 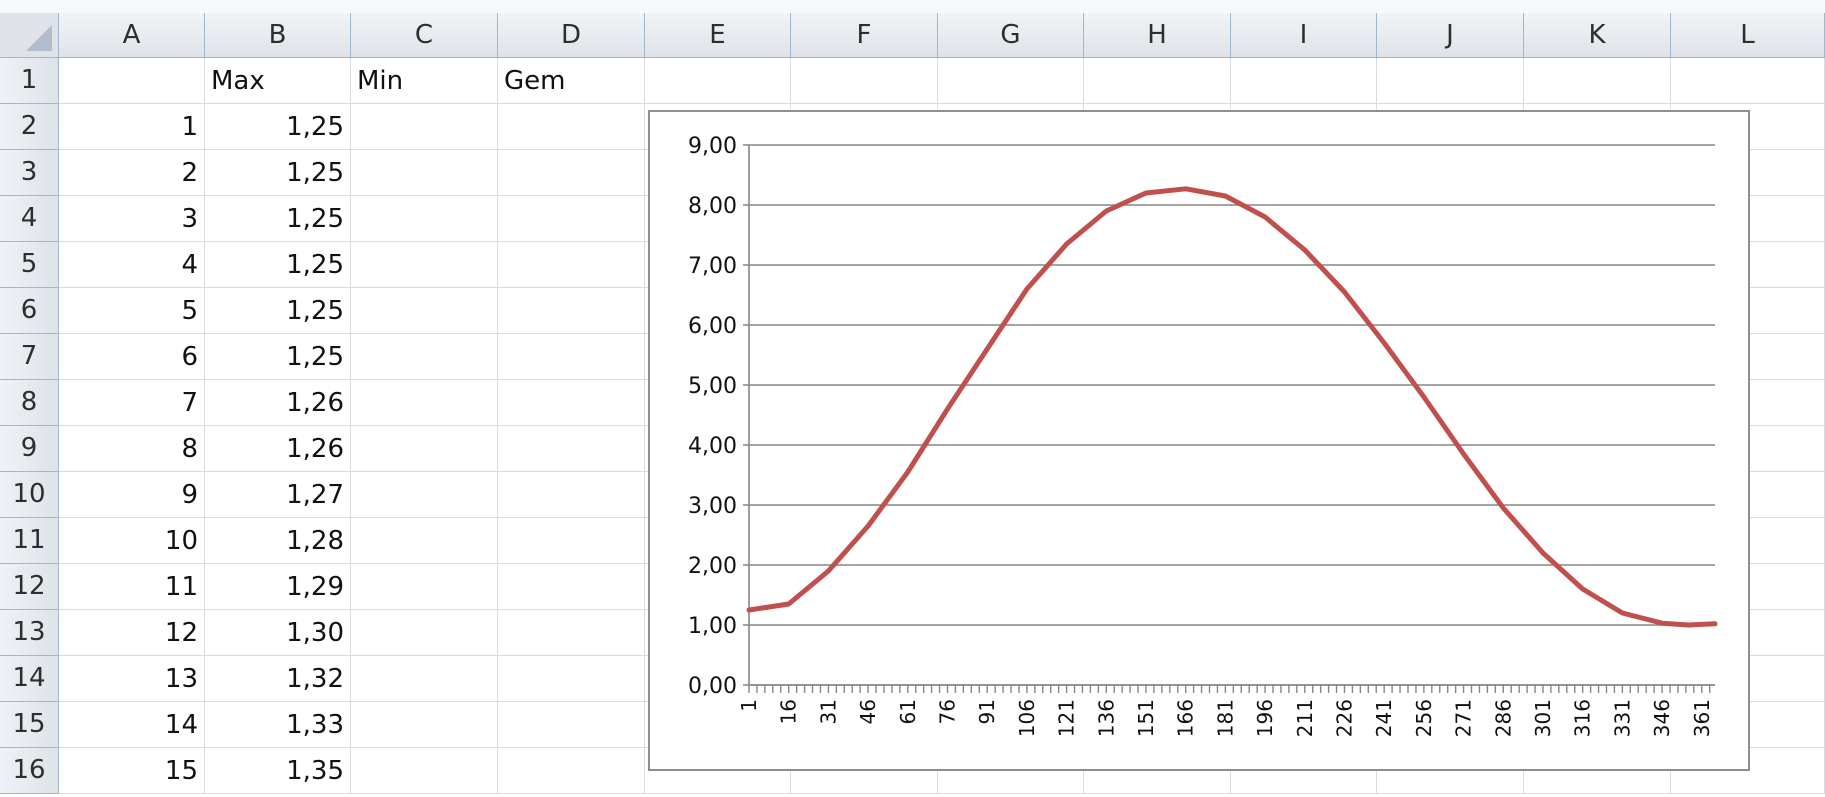 I want to click on cell-b13: 1,30, so click(x=278, y=633).